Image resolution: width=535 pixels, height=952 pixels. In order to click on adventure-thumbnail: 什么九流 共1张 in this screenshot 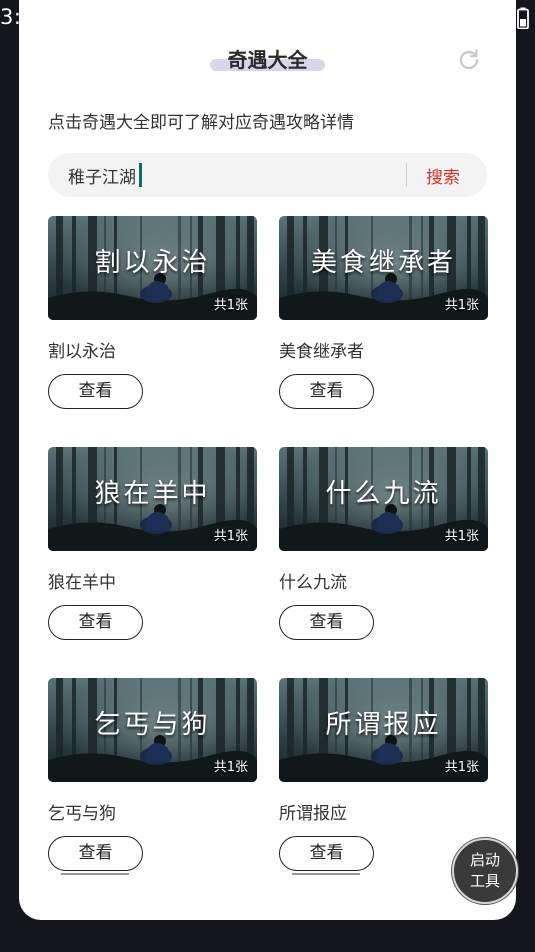, I will do `click(383, 499)`.